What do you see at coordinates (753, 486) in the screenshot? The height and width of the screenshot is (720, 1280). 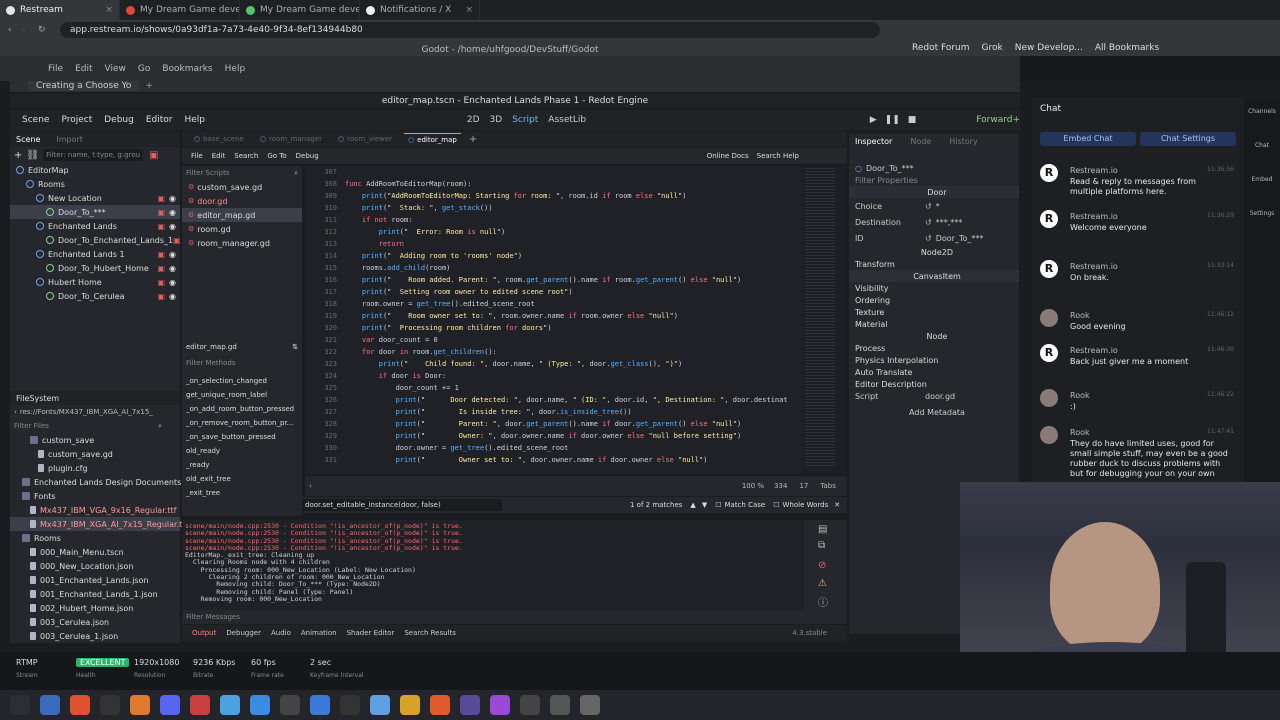 I see `zoom-level: 100 %` at bounding box center [753, 486].